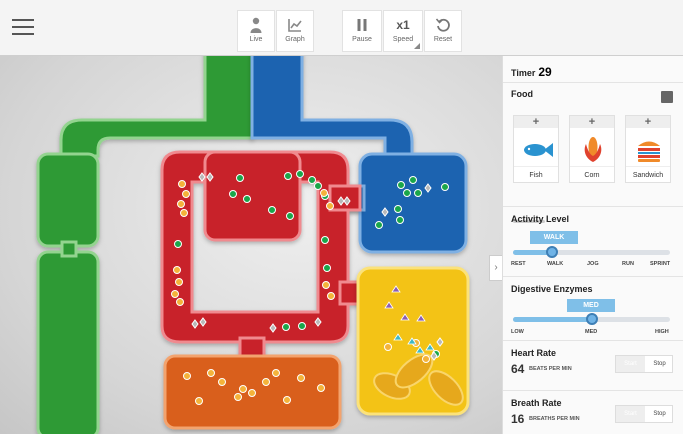 This screenshot has height=434, width=683. What do you see at coordinates (591, 319) in the screenshot?
I see `enzymes-slider-thumb` at bounding box center [591, 319].